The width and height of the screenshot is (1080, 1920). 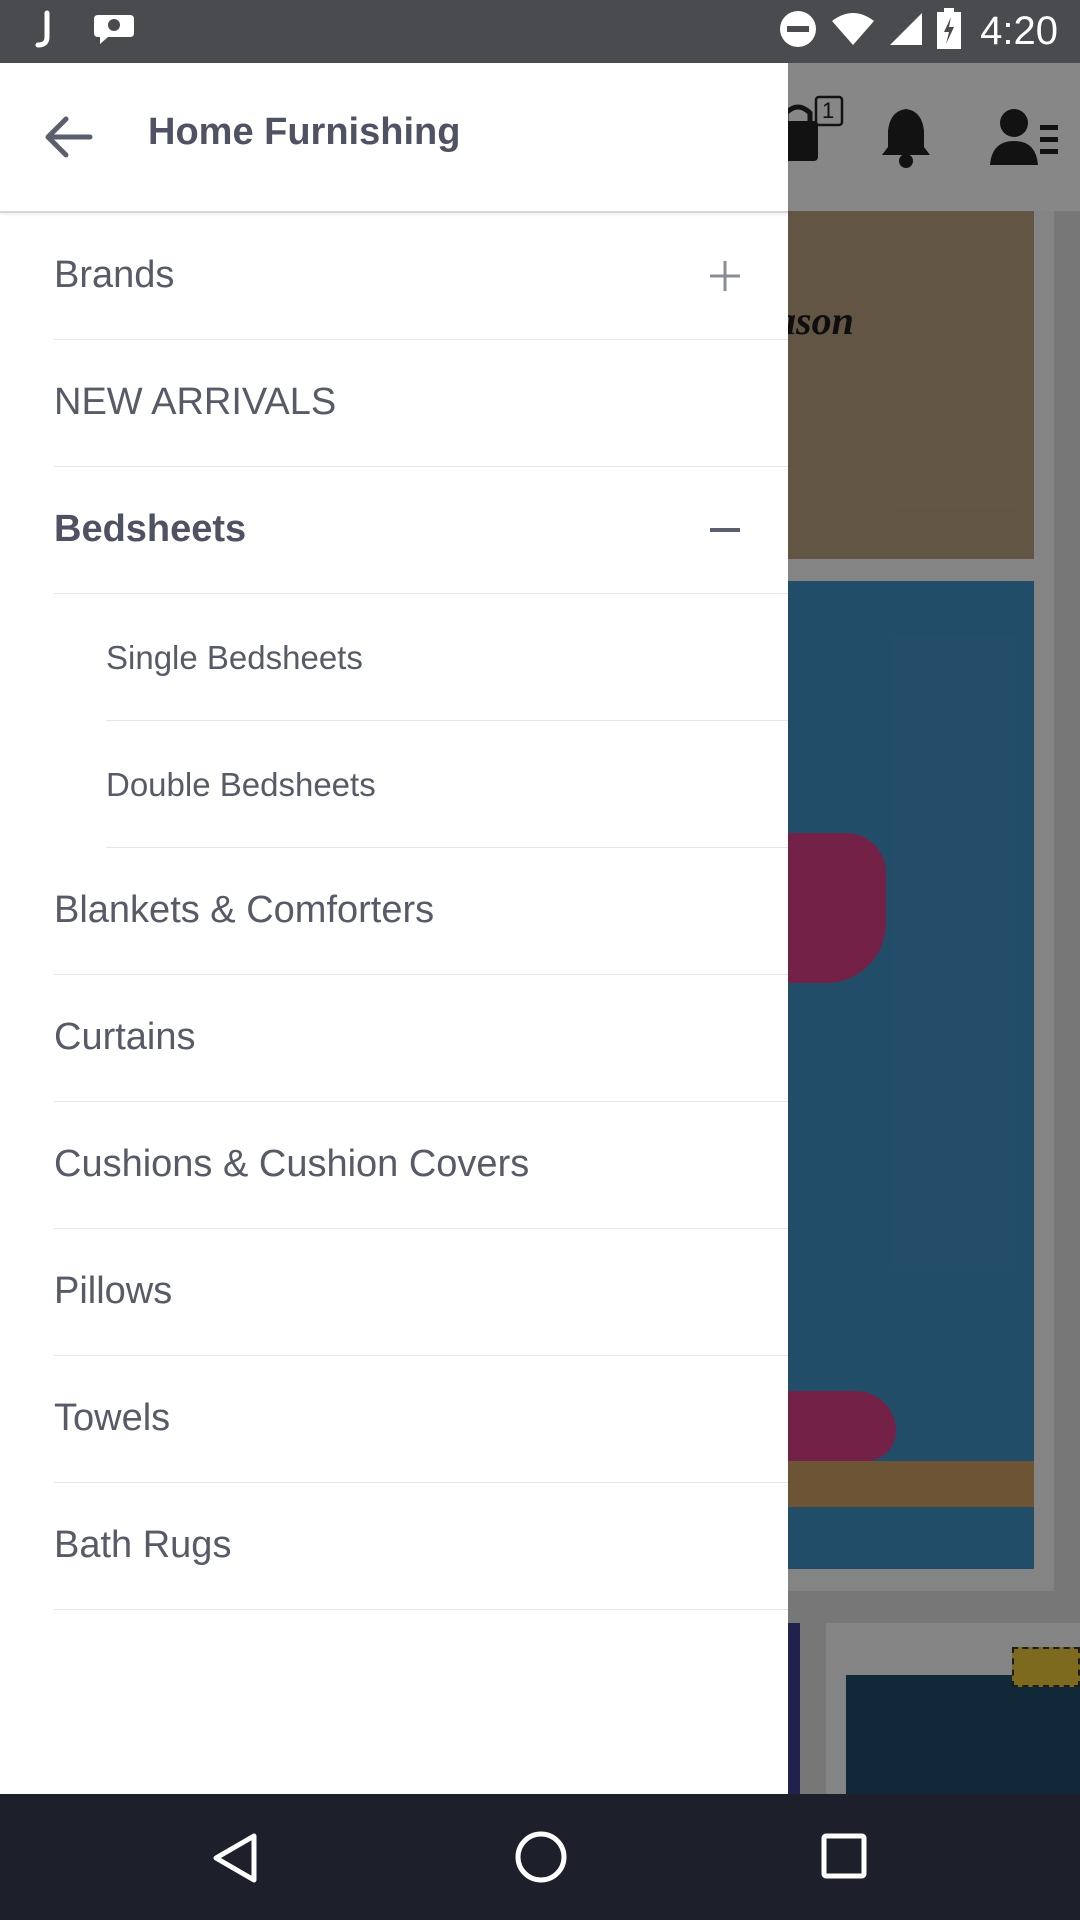 What do you see at coordinates (114, 31) in the screenshot?
I see `chat-bubble-icon` at bounding box center [114, 31].